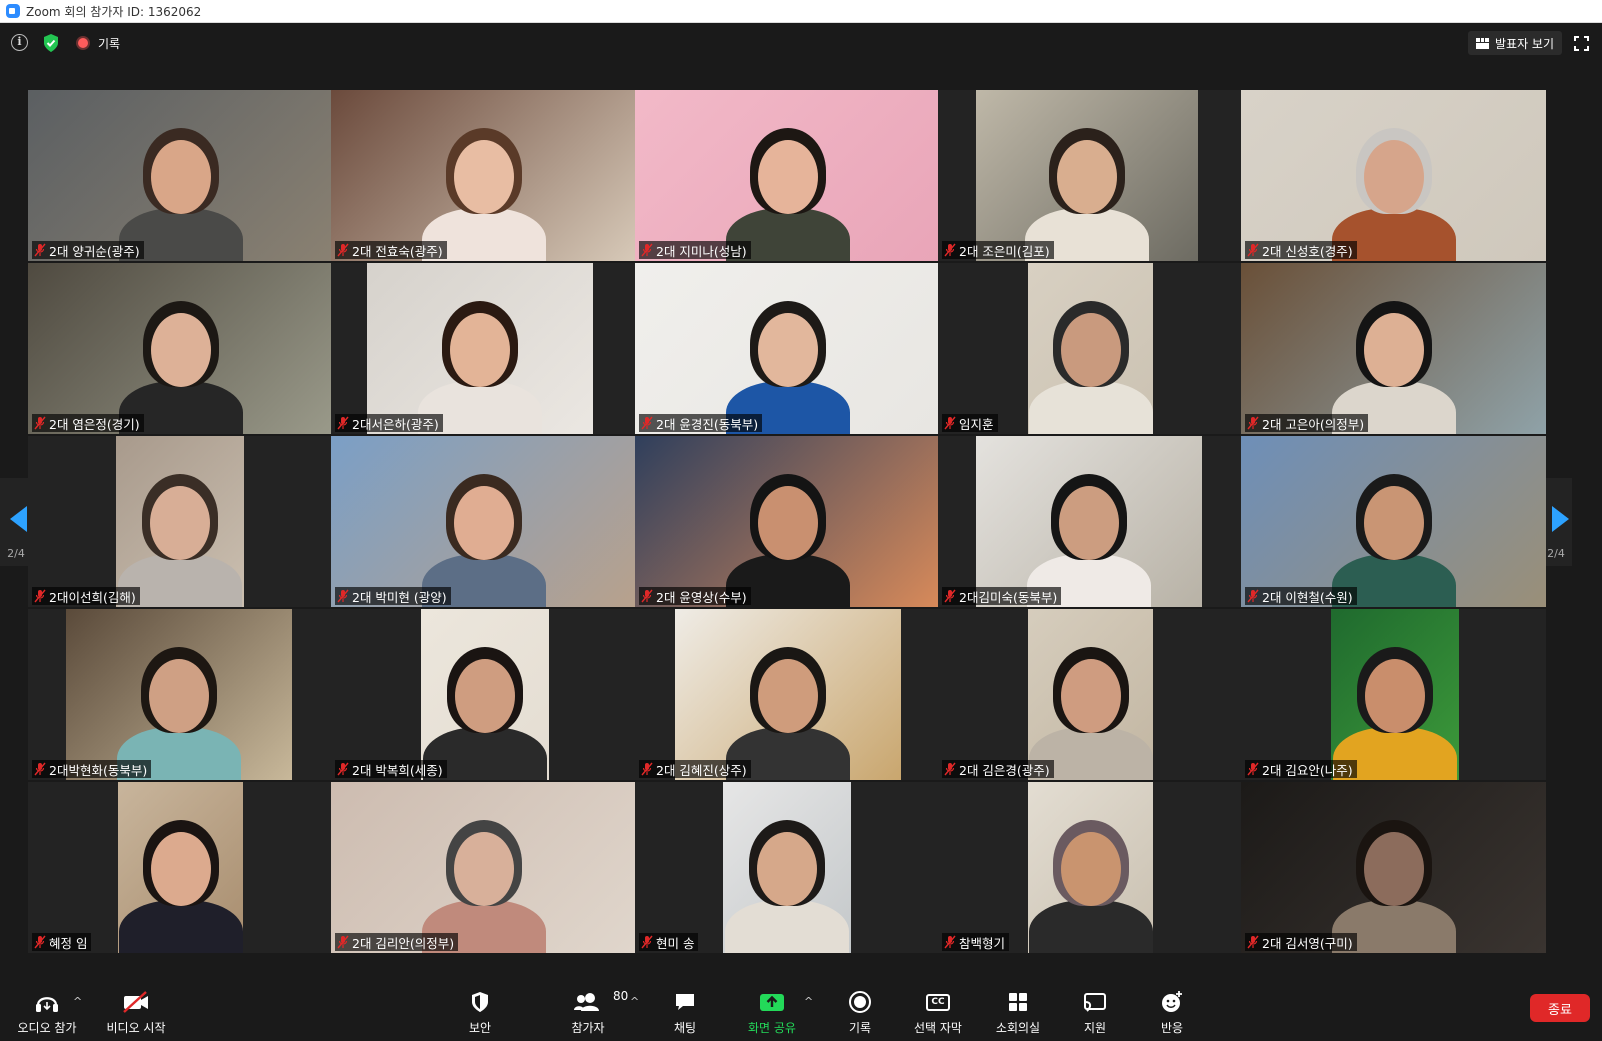  What do you see at coordinates (47, 1012) in the screenshot?
I see `join-audio-button: 오디오 참가` at bounding box center [47, 1012].